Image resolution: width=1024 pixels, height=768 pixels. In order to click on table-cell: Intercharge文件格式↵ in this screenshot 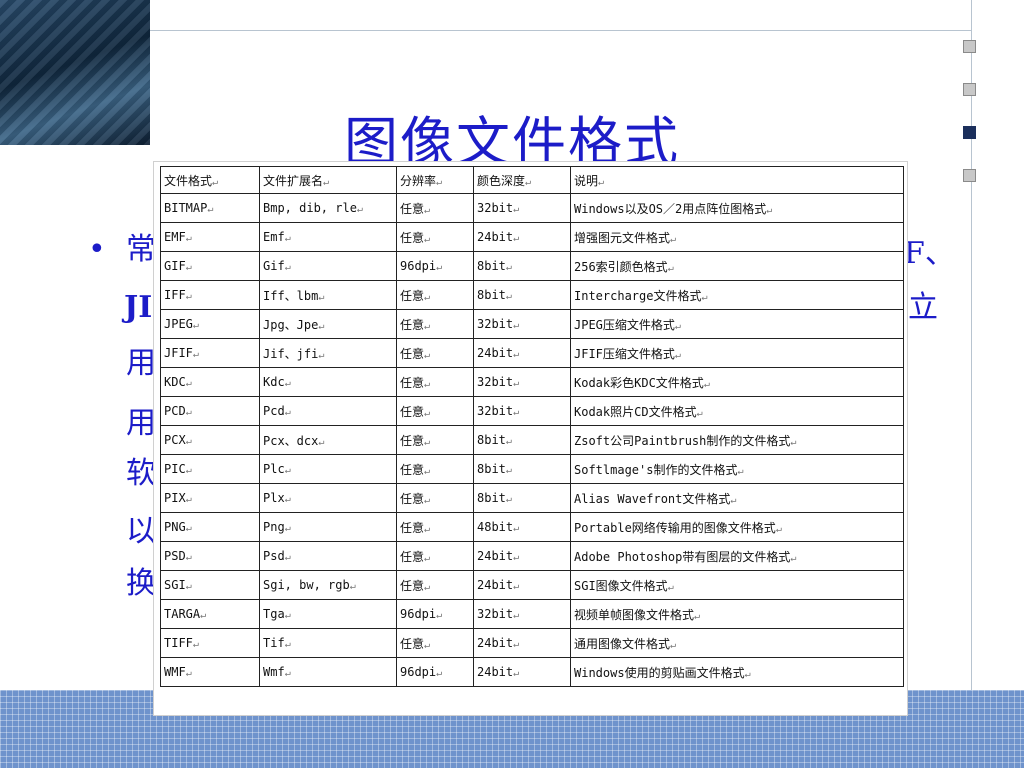, I will do `click(737, 295)`.